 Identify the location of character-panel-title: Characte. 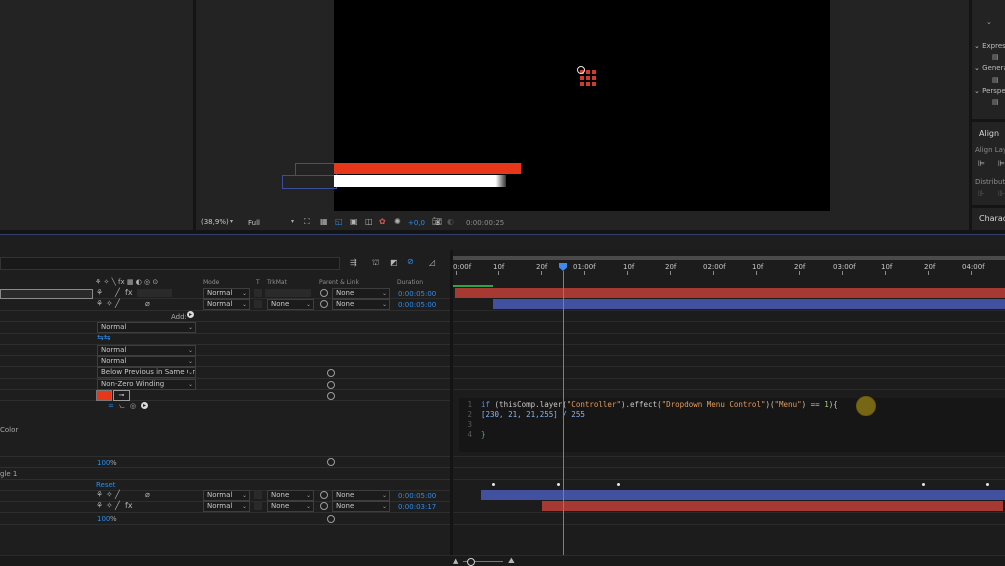
(992, 218).